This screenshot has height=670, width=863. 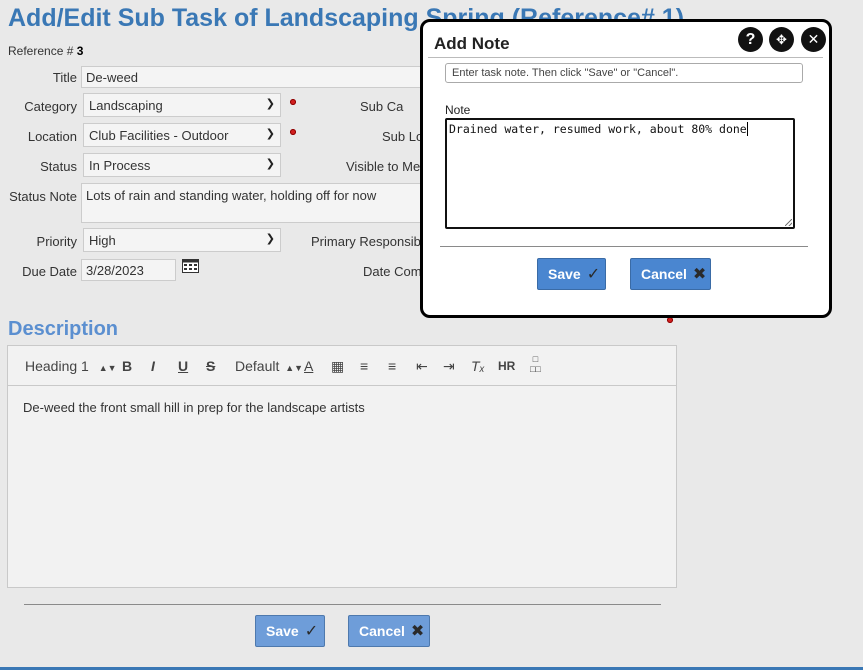 I want to click on save-button: Save ✓, so click(x=290, y=631).